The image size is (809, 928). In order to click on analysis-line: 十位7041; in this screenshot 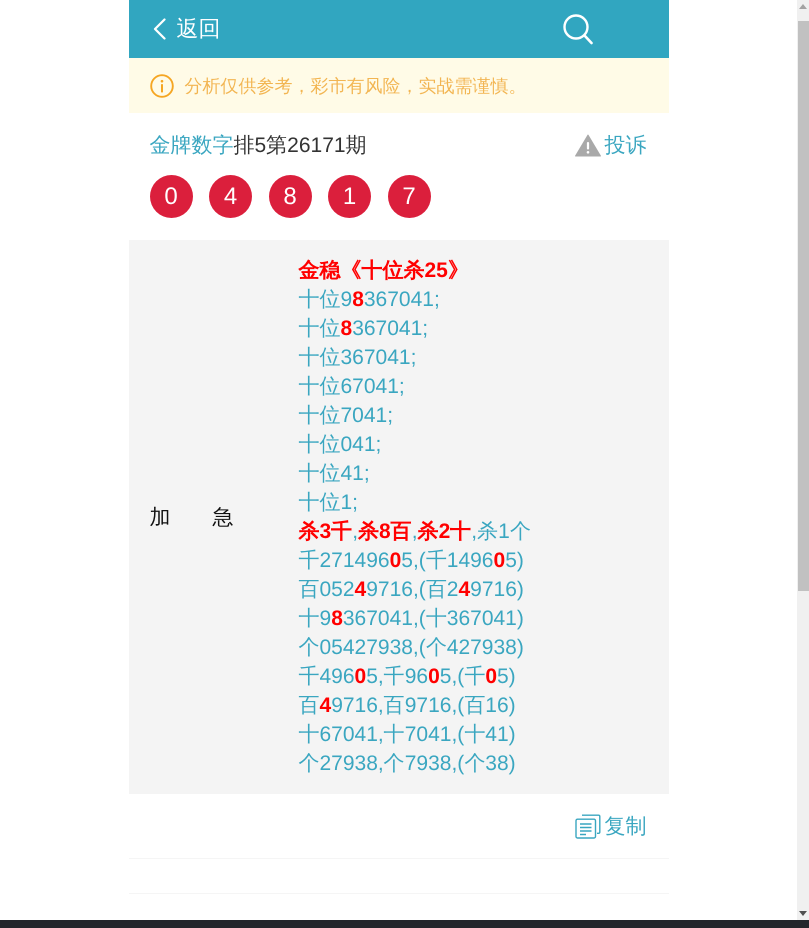, I will do `click(346, 416)`.